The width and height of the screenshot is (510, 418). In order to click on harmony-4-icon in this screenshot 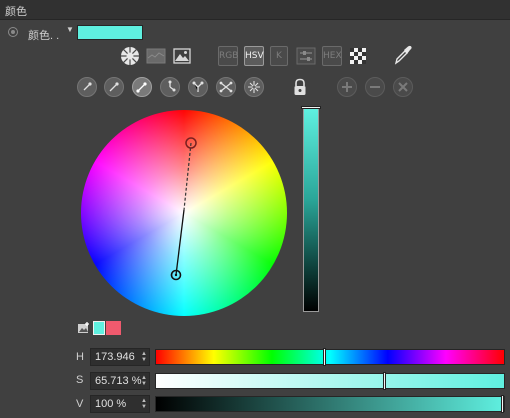, I will do `click(170, 87)`.